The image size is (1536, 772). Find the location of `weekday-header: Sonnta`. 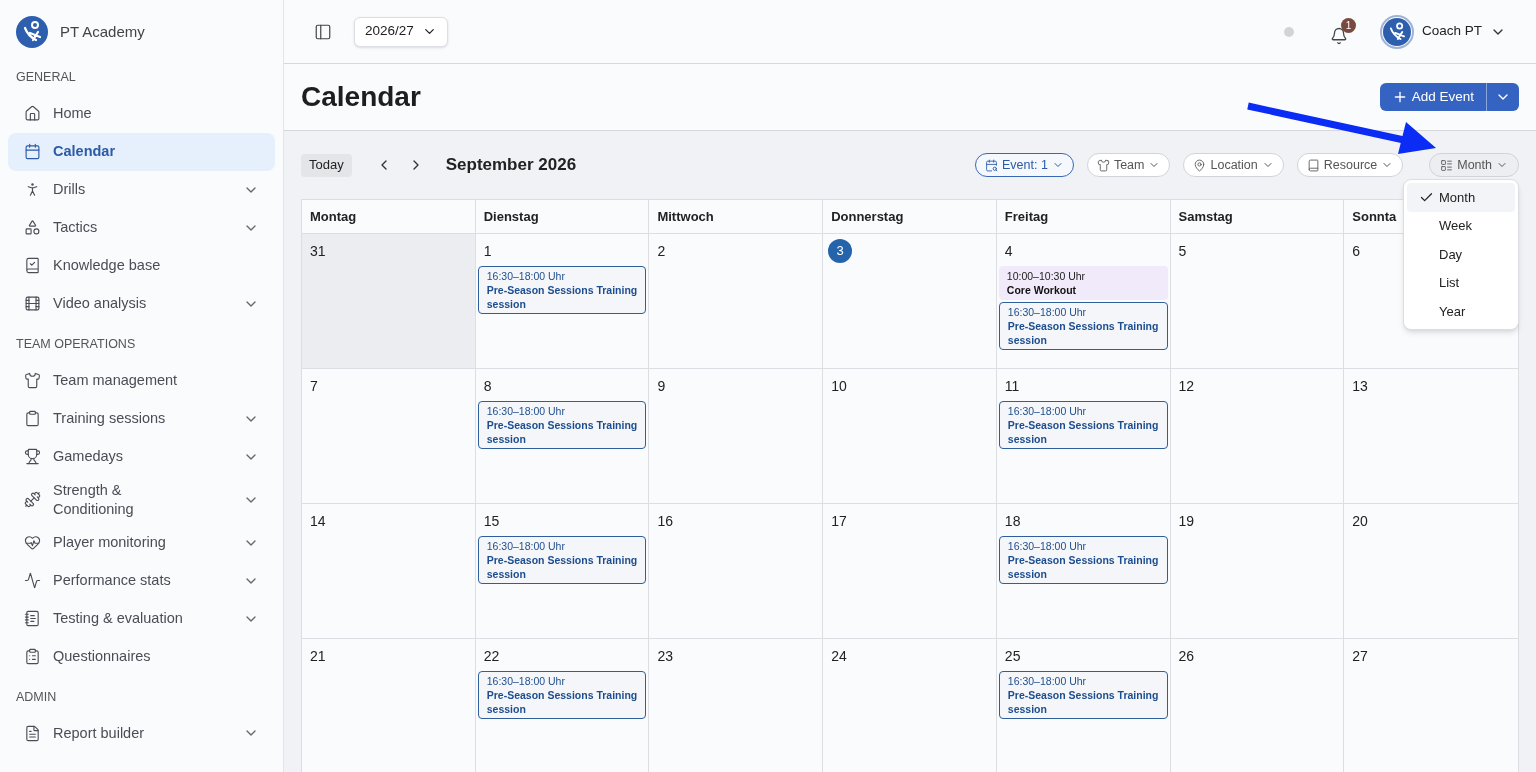

weekday-header: Sonnta is located at coordinates (1374, 216).